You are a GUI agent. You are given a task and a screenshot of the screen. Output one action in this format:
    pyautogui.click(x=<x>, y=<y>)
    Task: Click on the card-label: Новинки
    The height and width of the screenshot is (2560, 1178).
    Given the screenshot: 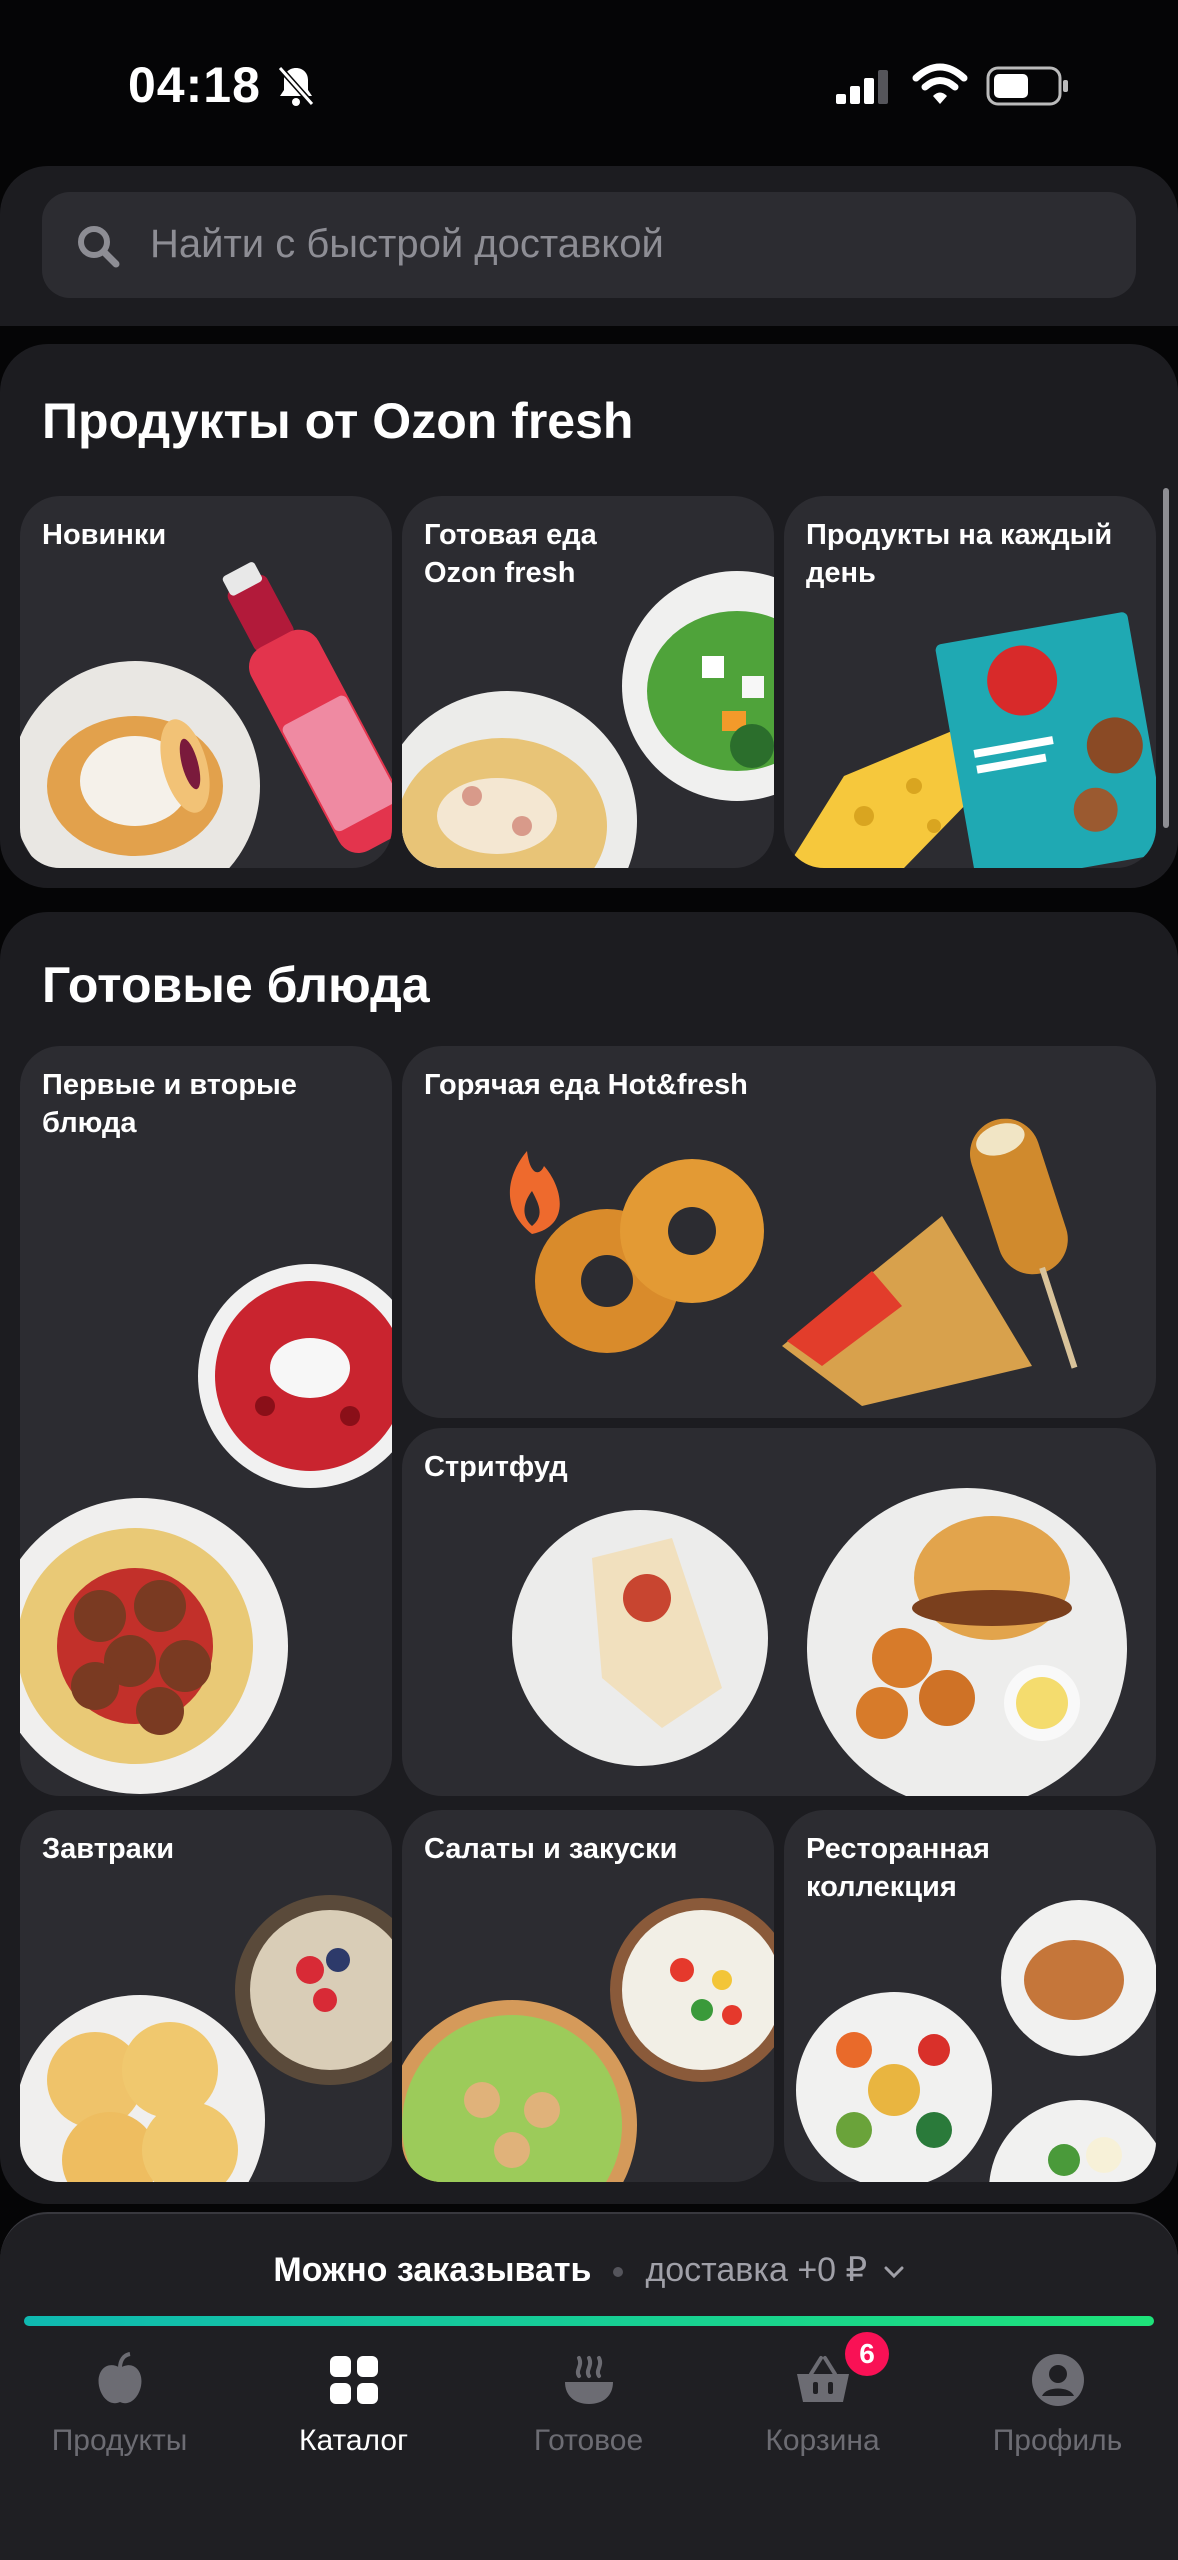 What is the action you would take?
    pyautogui.click(x=104, y=535)
    